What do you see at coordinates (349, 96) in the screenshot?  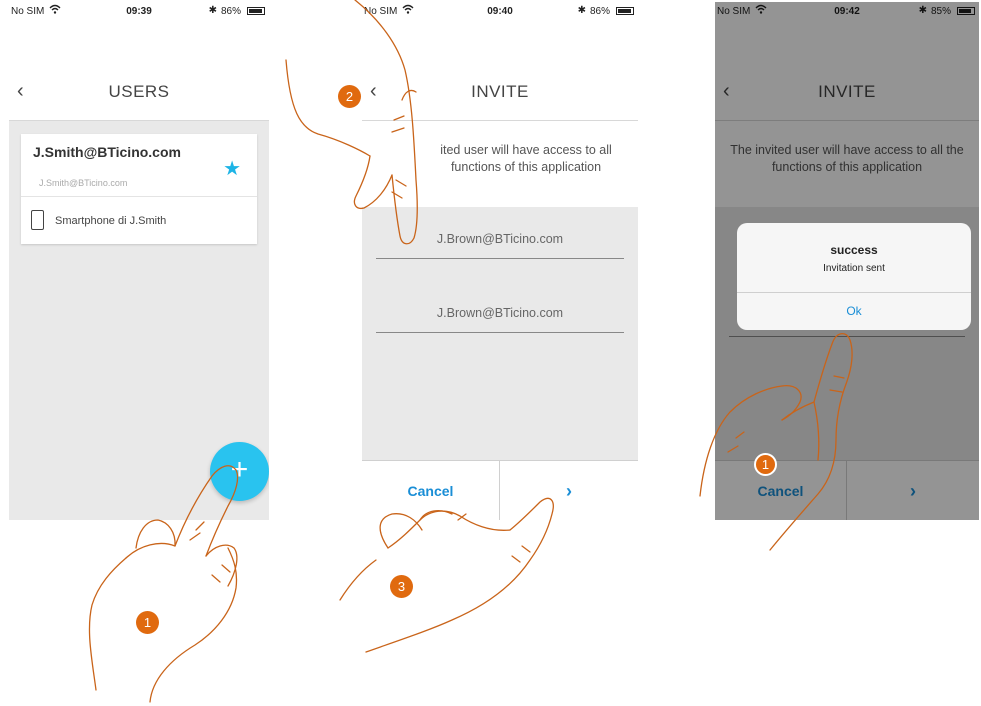 I see `step-badge: 2` at bounding box center [349, 96].